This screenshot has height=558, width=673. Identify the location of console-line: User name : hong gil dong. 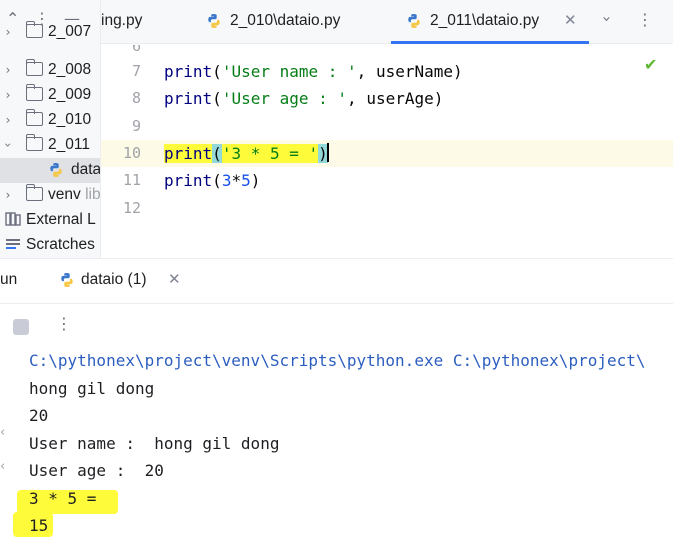
(154, 443).